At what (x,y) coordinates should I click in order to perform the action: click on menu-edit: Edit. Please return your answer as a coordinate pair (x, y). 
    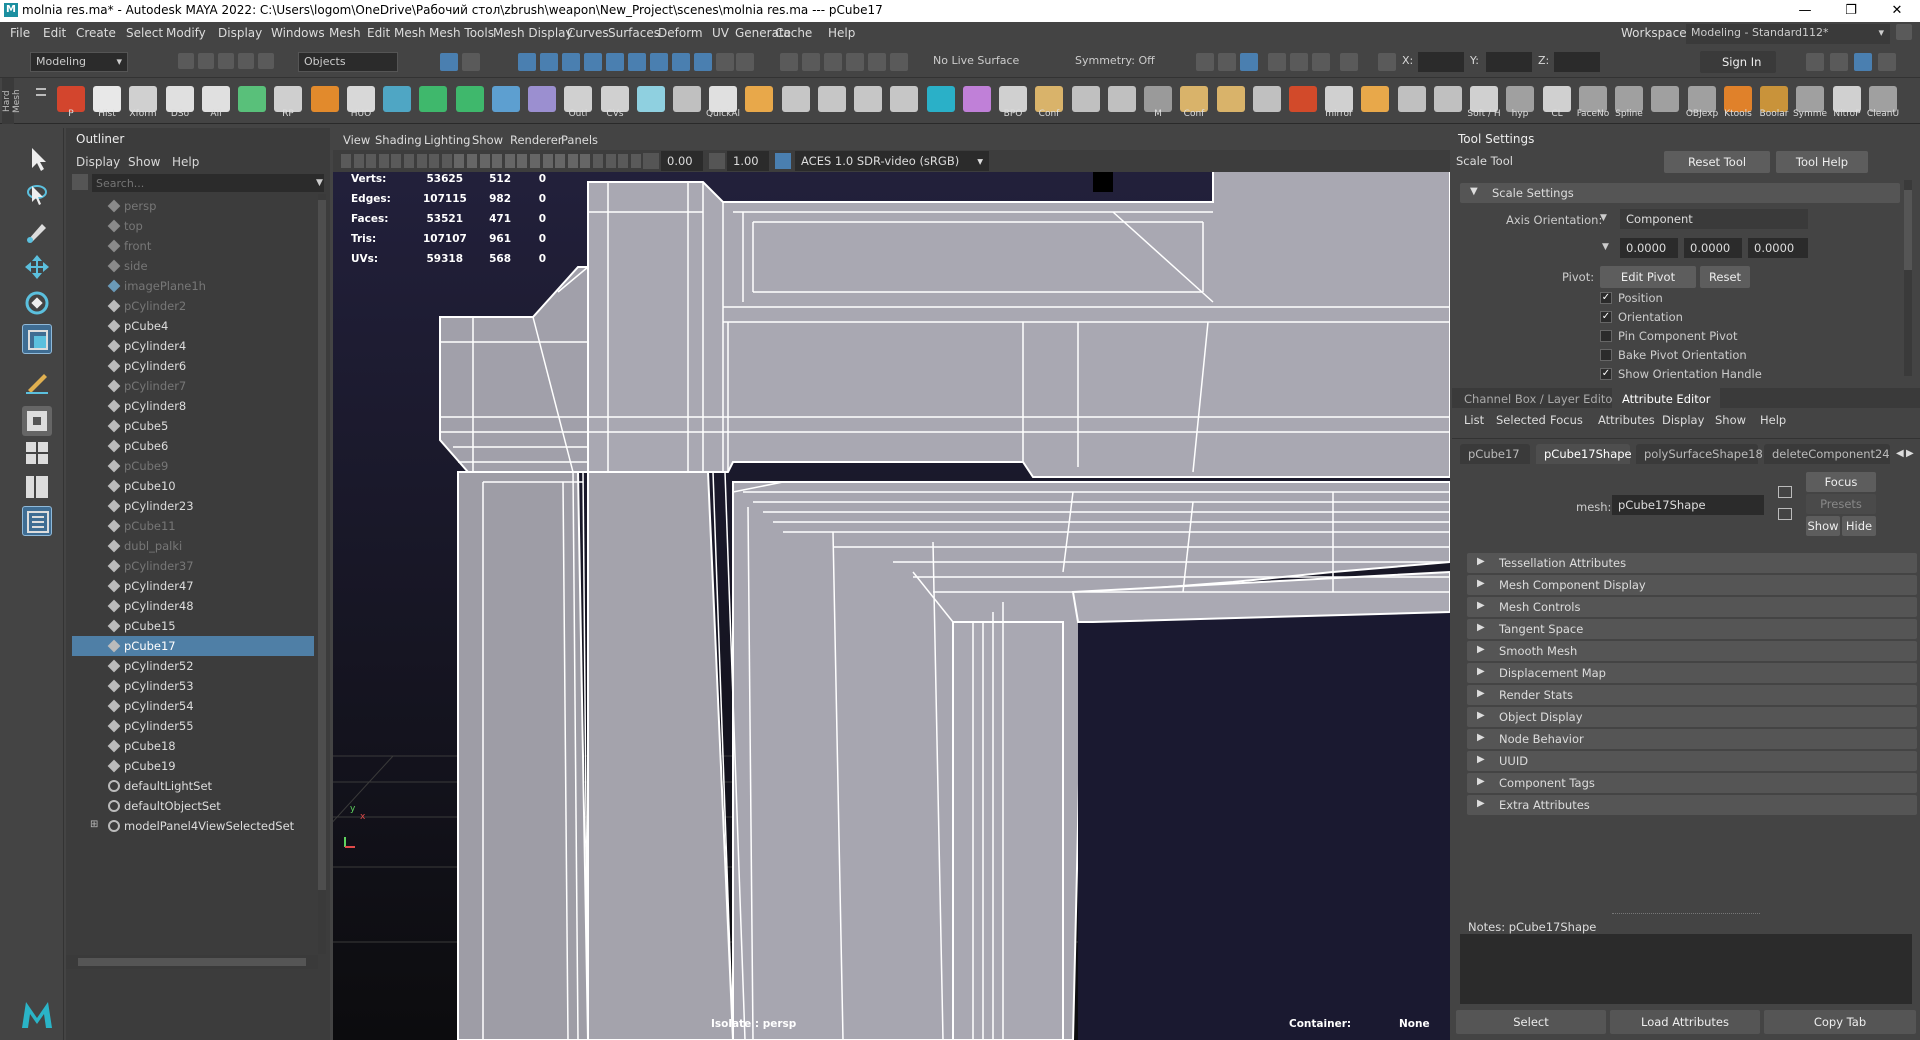
    Looking at the image, I should click on (54, 33).